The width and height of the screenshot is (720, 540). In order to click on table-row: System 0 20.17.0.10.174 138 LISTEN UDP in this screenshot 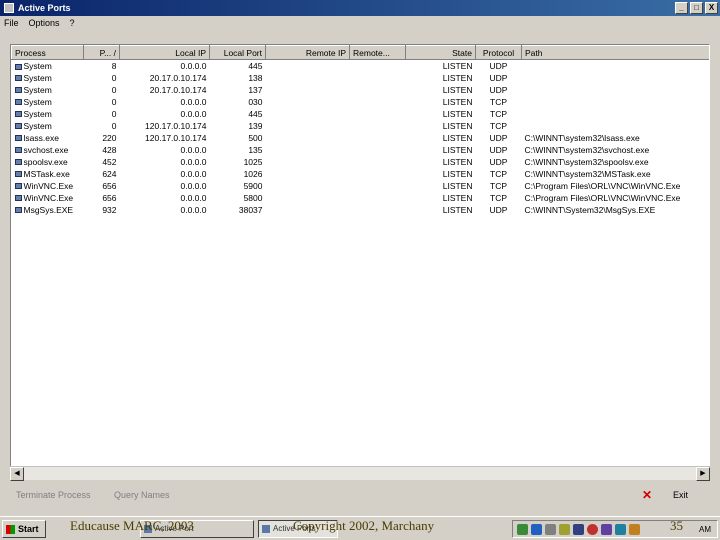, I will do `click(361, 78)`.